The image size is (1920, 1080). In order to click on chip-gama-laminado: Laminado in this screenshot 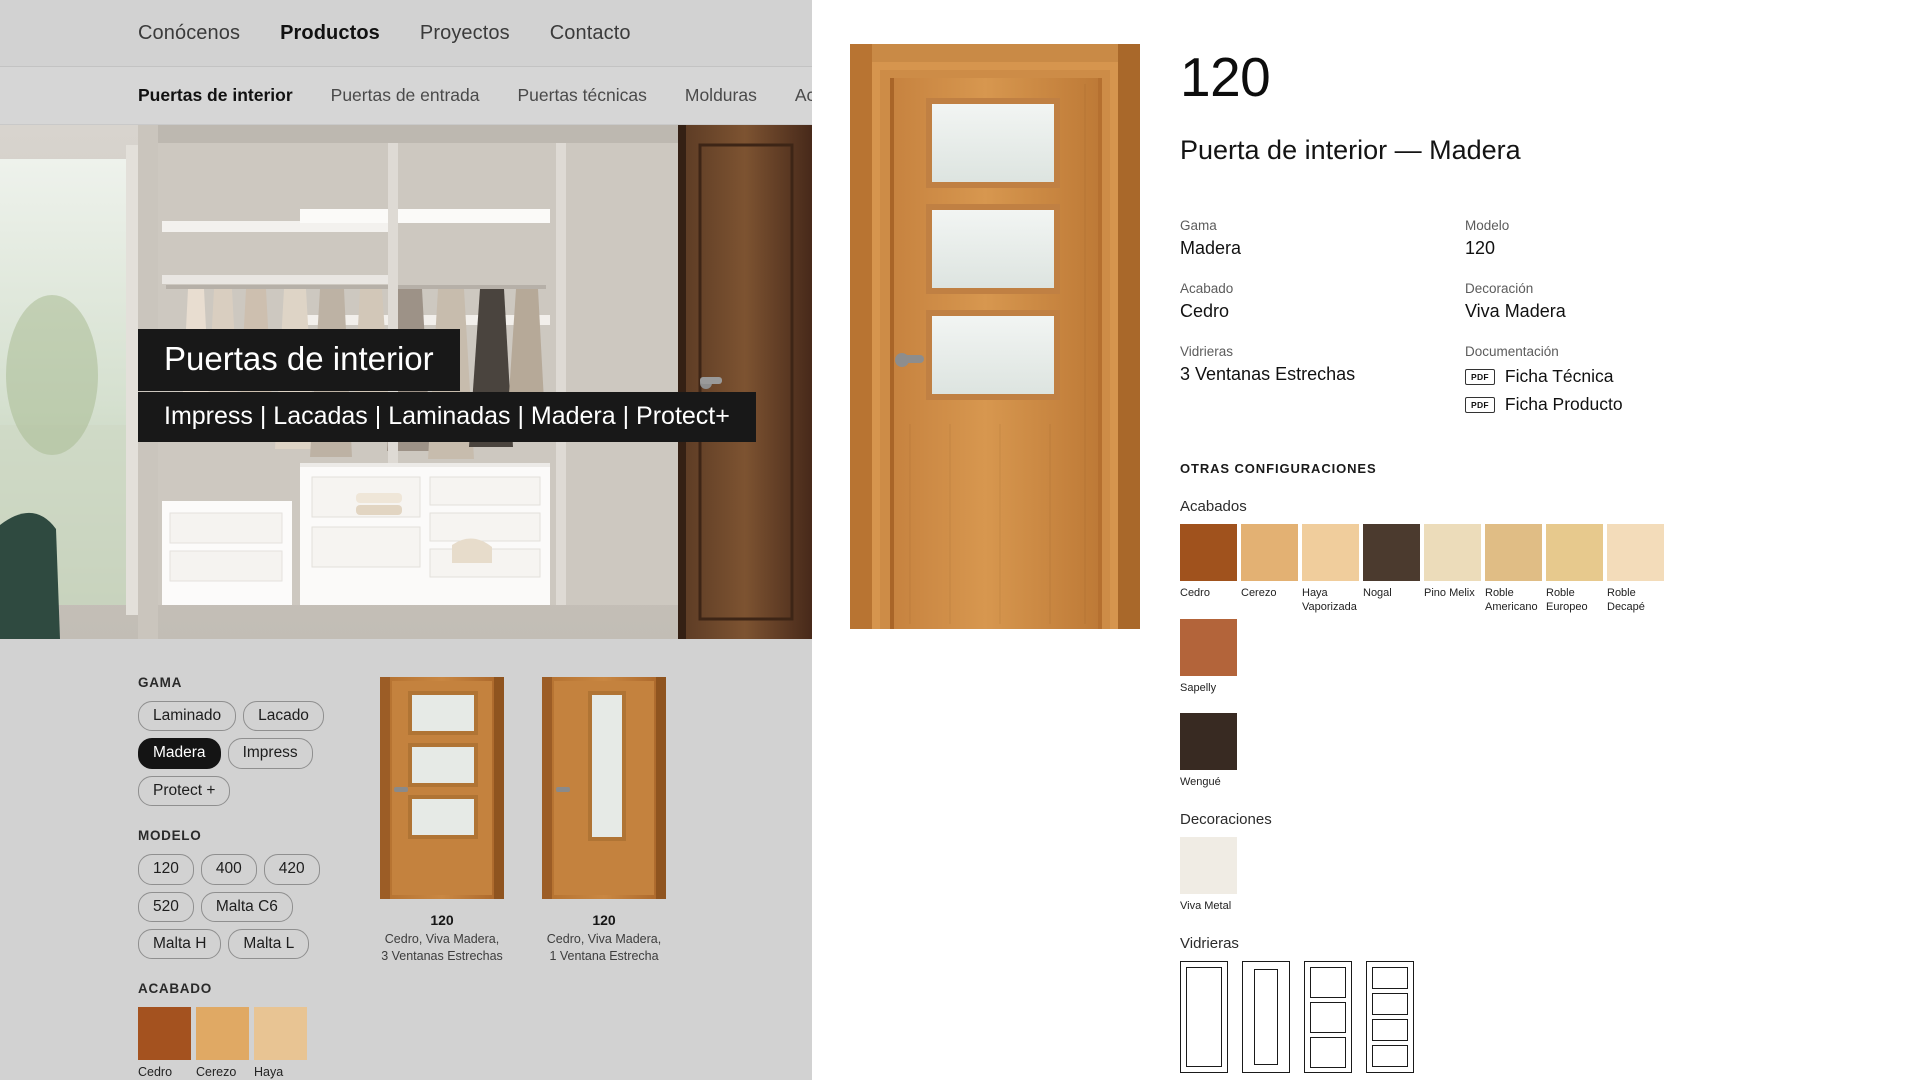, I will do `click(187, 716)`.